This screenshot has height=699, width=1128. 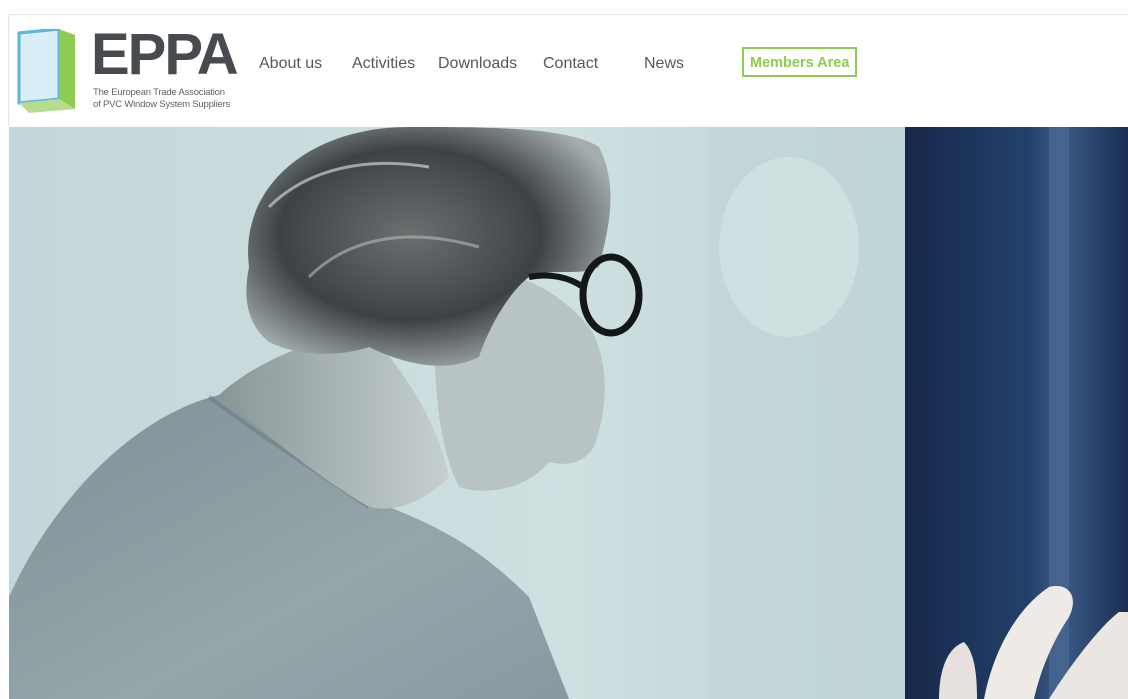 What do you see at coordinates (290, 64) in the screenshot?
I see `nav-about-us: About us` at bounding box center [290, 64].